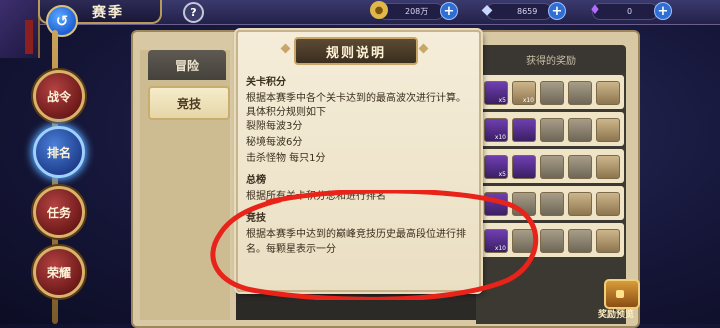 The height and width of the screenshot is (328, 720). Describe the element at coordinates (29, 37) in the screenshot. I see `ribbon-decoration` at that location.